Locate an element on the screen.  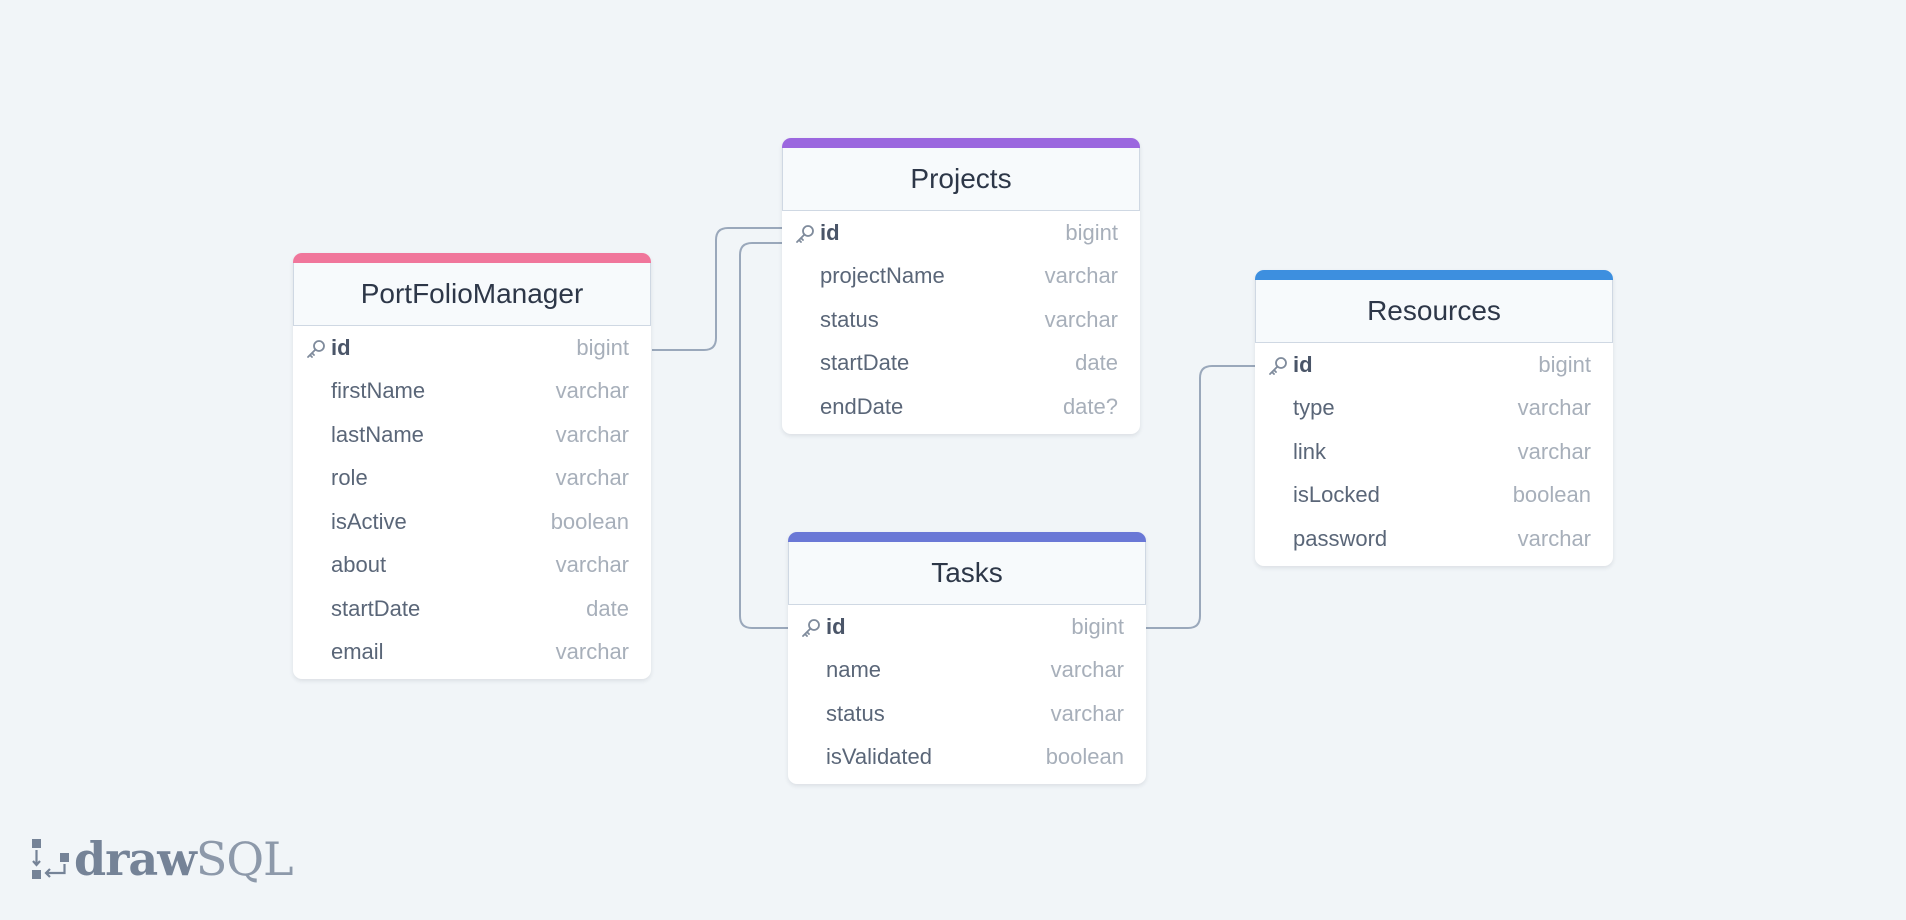
column-name: role is located at coordinates (349, 478).